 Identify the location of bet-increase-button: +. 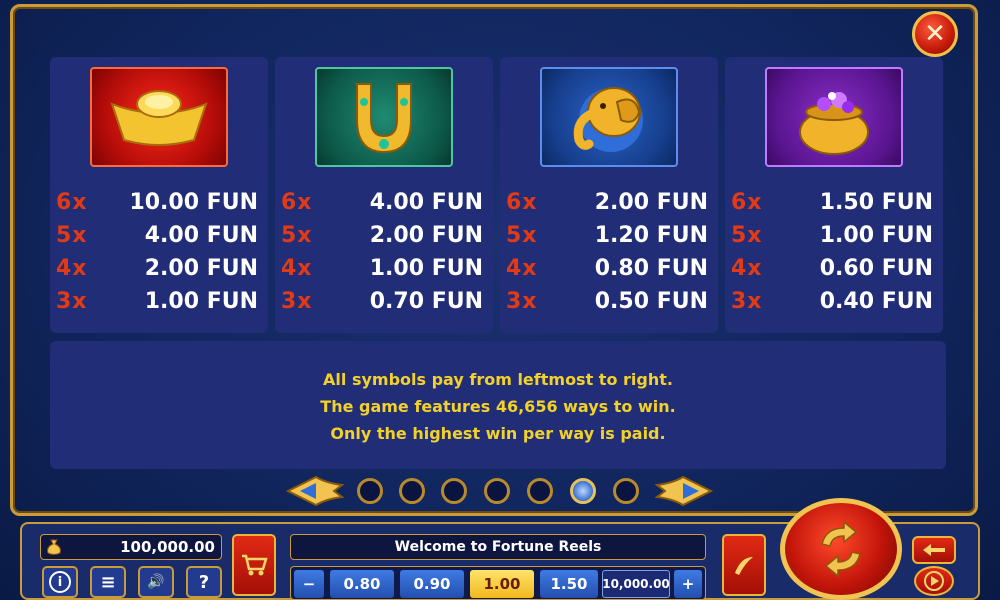
(688, 584).